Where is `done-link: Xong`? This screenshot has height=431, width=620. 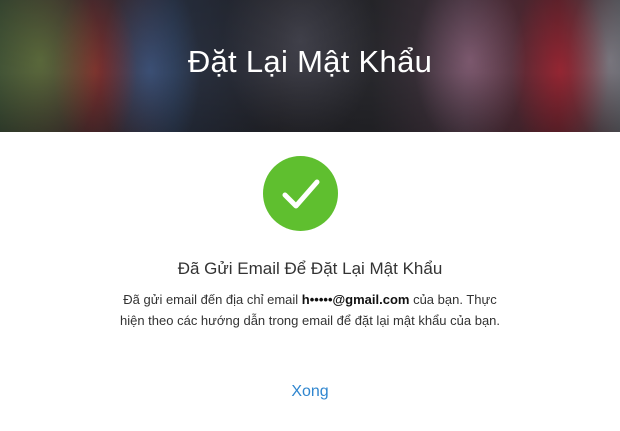
done-link: Xong is located at coordinates (310, 392).